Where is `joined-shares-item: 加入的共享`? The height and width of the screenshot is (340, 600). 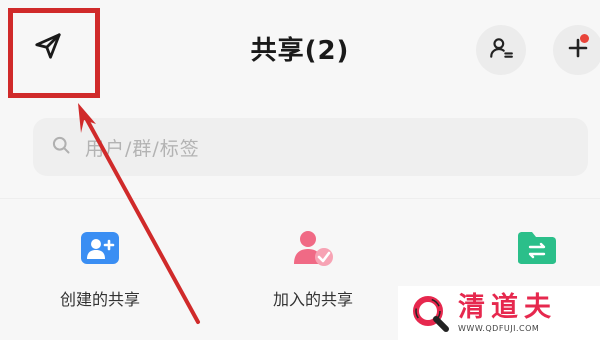 joined-shares-item: 加入的共享 is located at coordinates (313, 273).